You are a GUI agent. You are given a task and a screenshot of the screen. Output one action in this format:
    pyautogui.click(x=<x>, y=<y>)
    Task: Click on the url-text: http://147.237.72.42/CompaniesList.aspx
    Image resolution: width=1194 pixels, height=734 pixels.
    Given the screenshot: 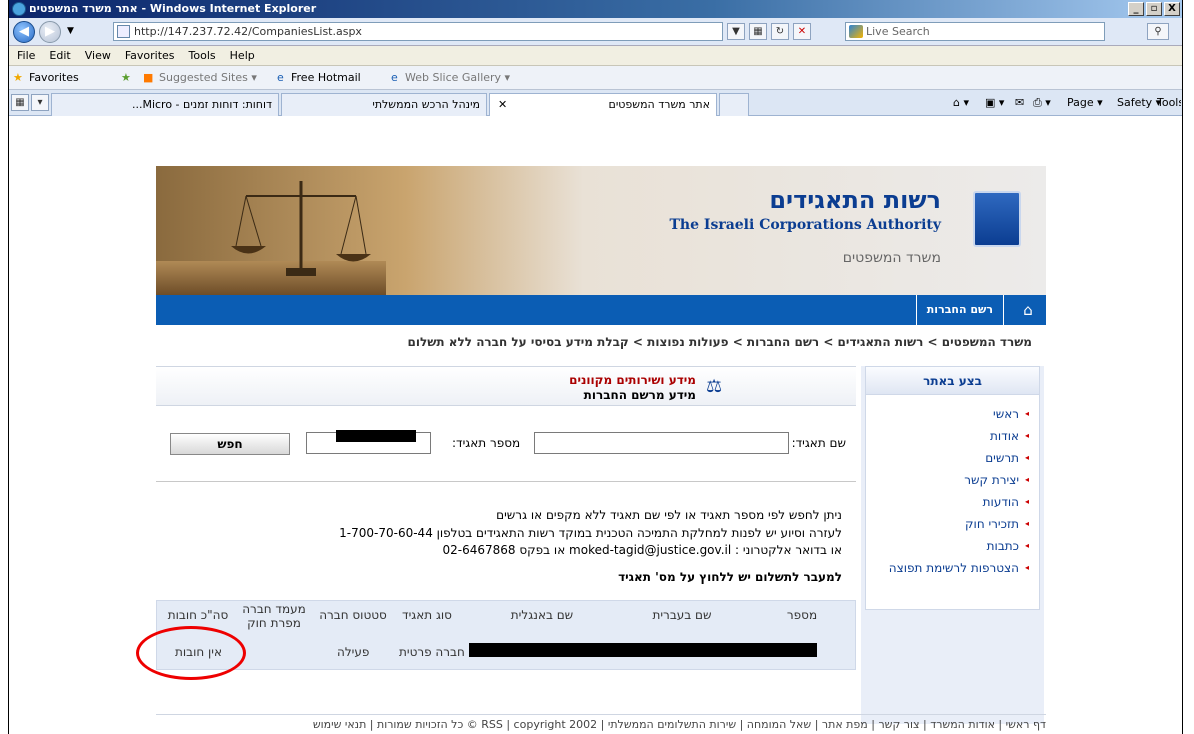 What is the action you would take?
    pyautogui.click(x=248, y=31)
    